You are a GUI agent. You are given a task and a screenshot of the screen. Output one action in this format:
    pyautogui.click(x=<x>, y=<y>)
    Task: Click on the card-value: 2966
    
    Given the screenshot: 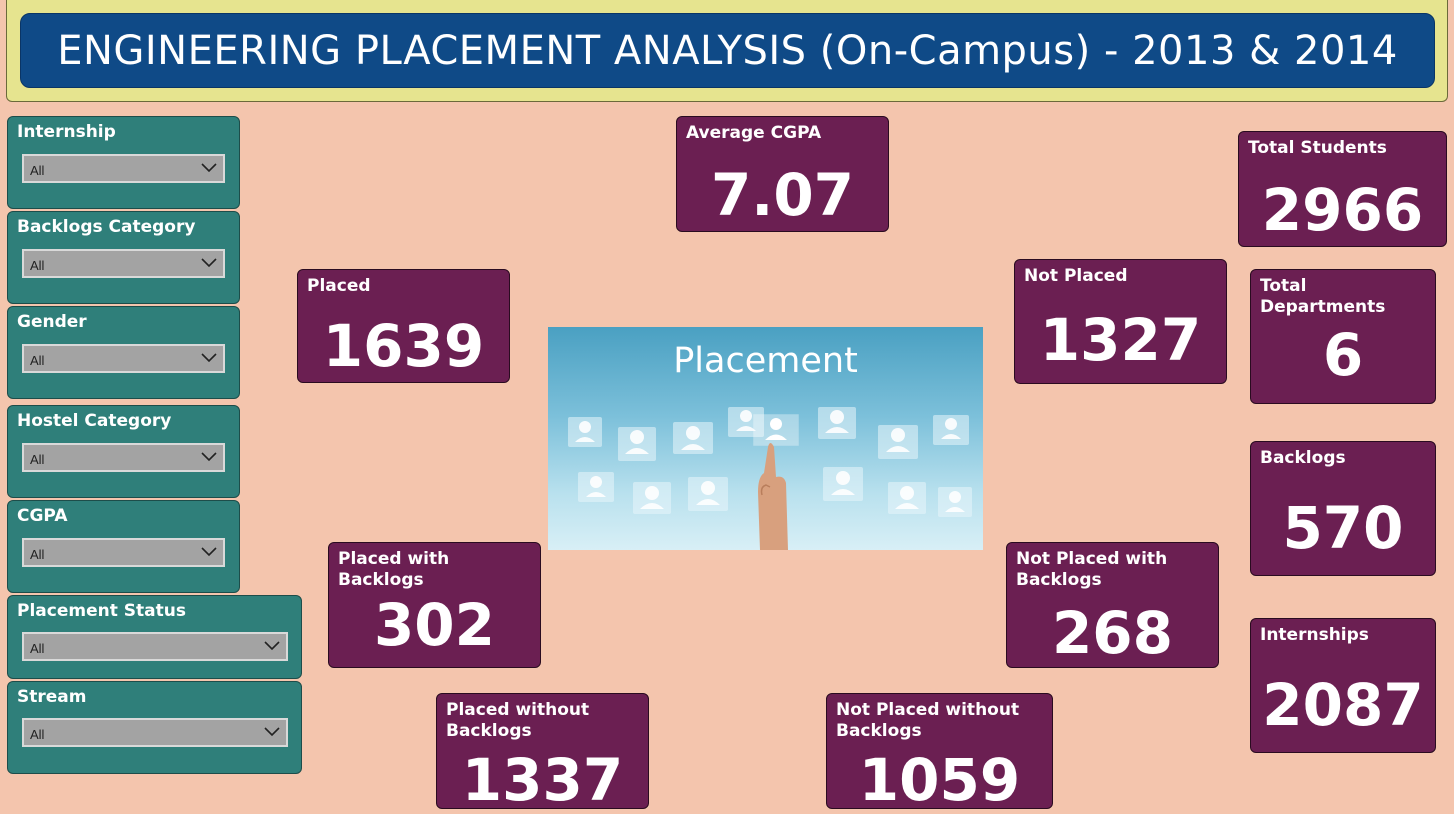 What is the action you would take?
    pyautogui.click(x=1342, y=210)
    